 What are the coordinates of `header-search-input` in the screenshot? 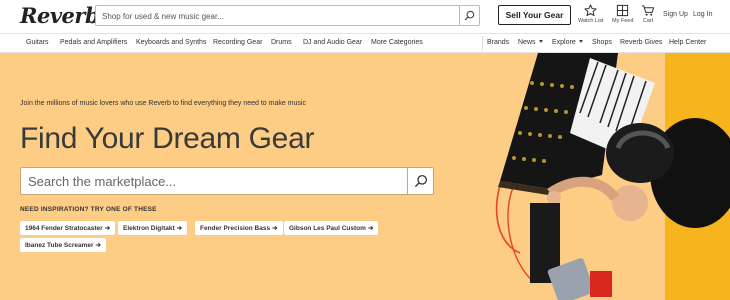 It's located at (276, 16).